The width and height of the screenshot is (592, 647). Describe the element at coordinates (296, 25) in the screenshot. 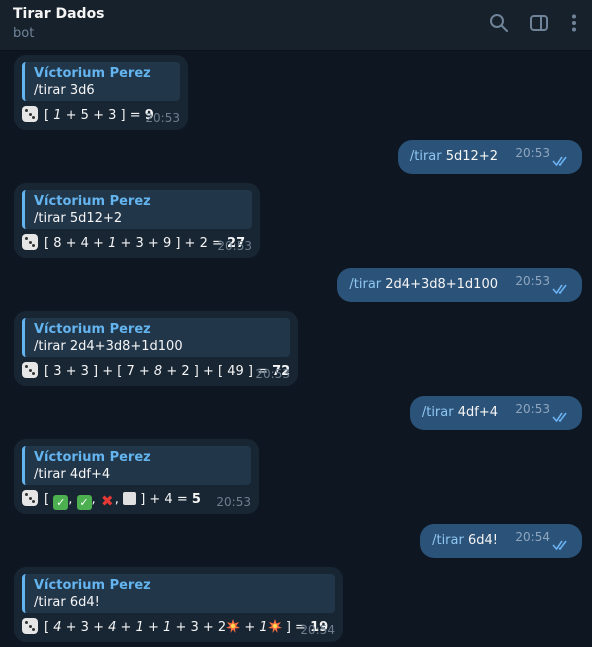

I see `chat-header: Tirar Dados bot` at that location.